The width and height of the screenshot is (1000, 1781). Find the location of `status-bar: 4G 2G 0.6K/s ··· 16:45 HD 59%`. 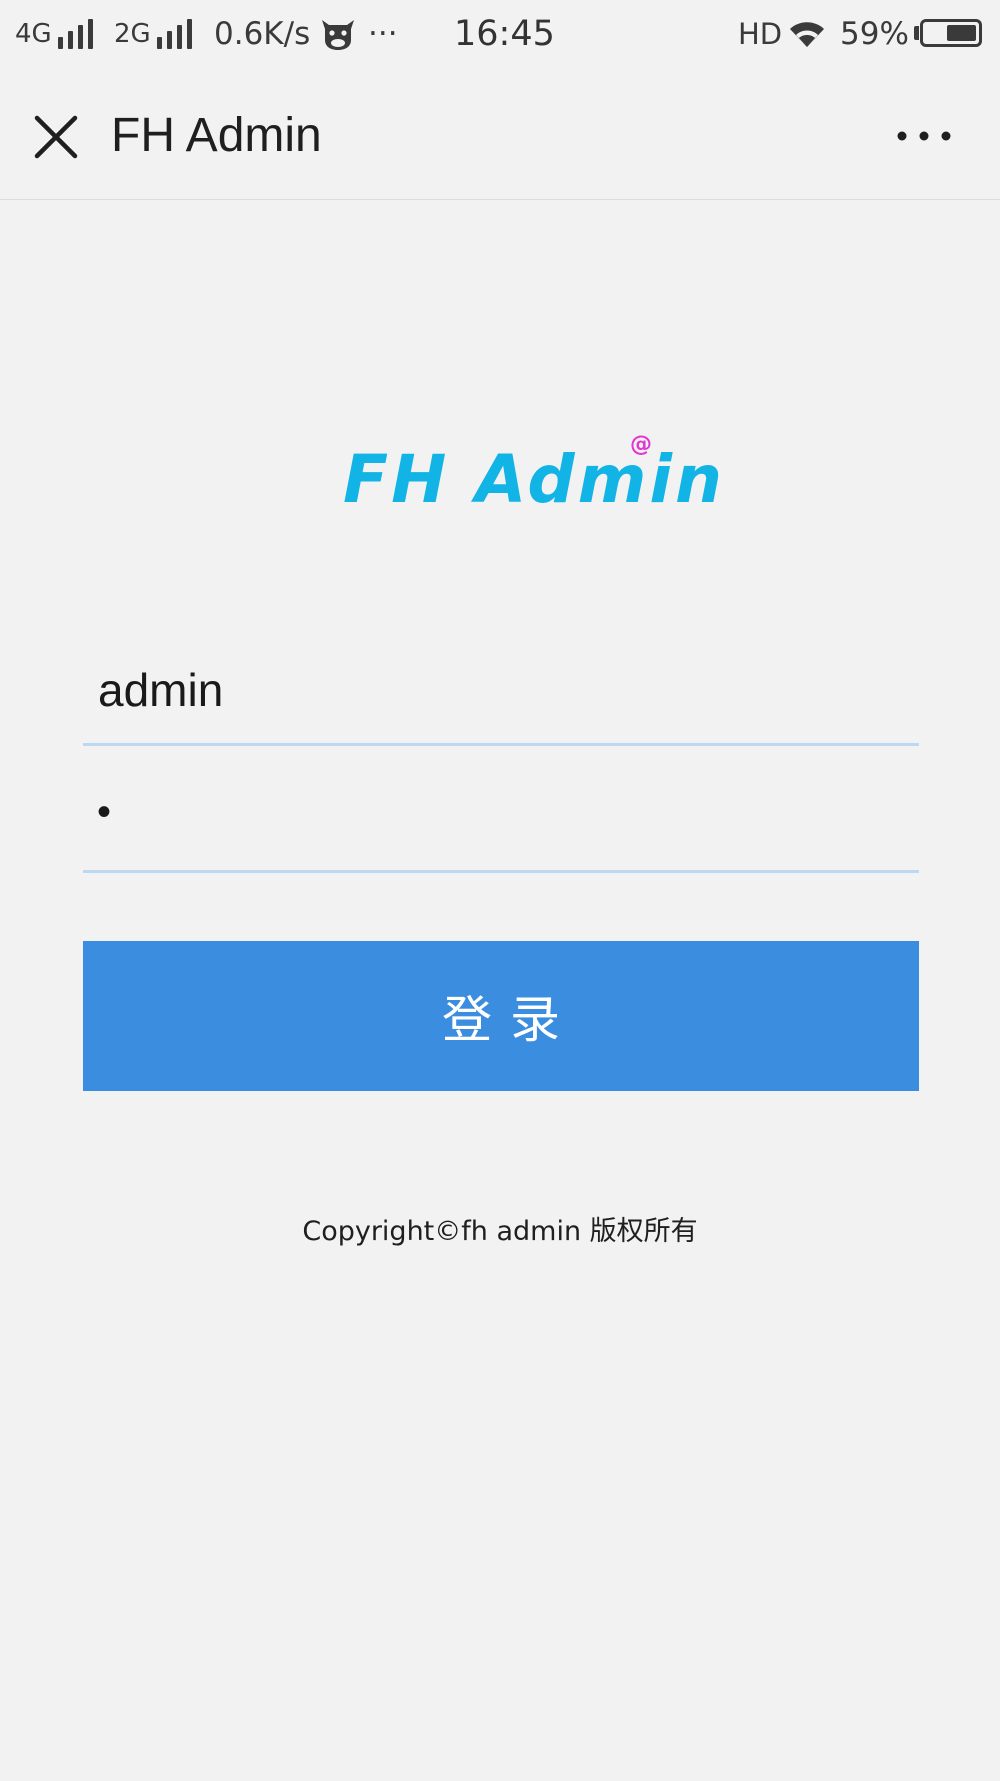

status-bar: 4G 2G 0.6K/s ··· 16:45 HD 59% is located at coordinates (500, 34).